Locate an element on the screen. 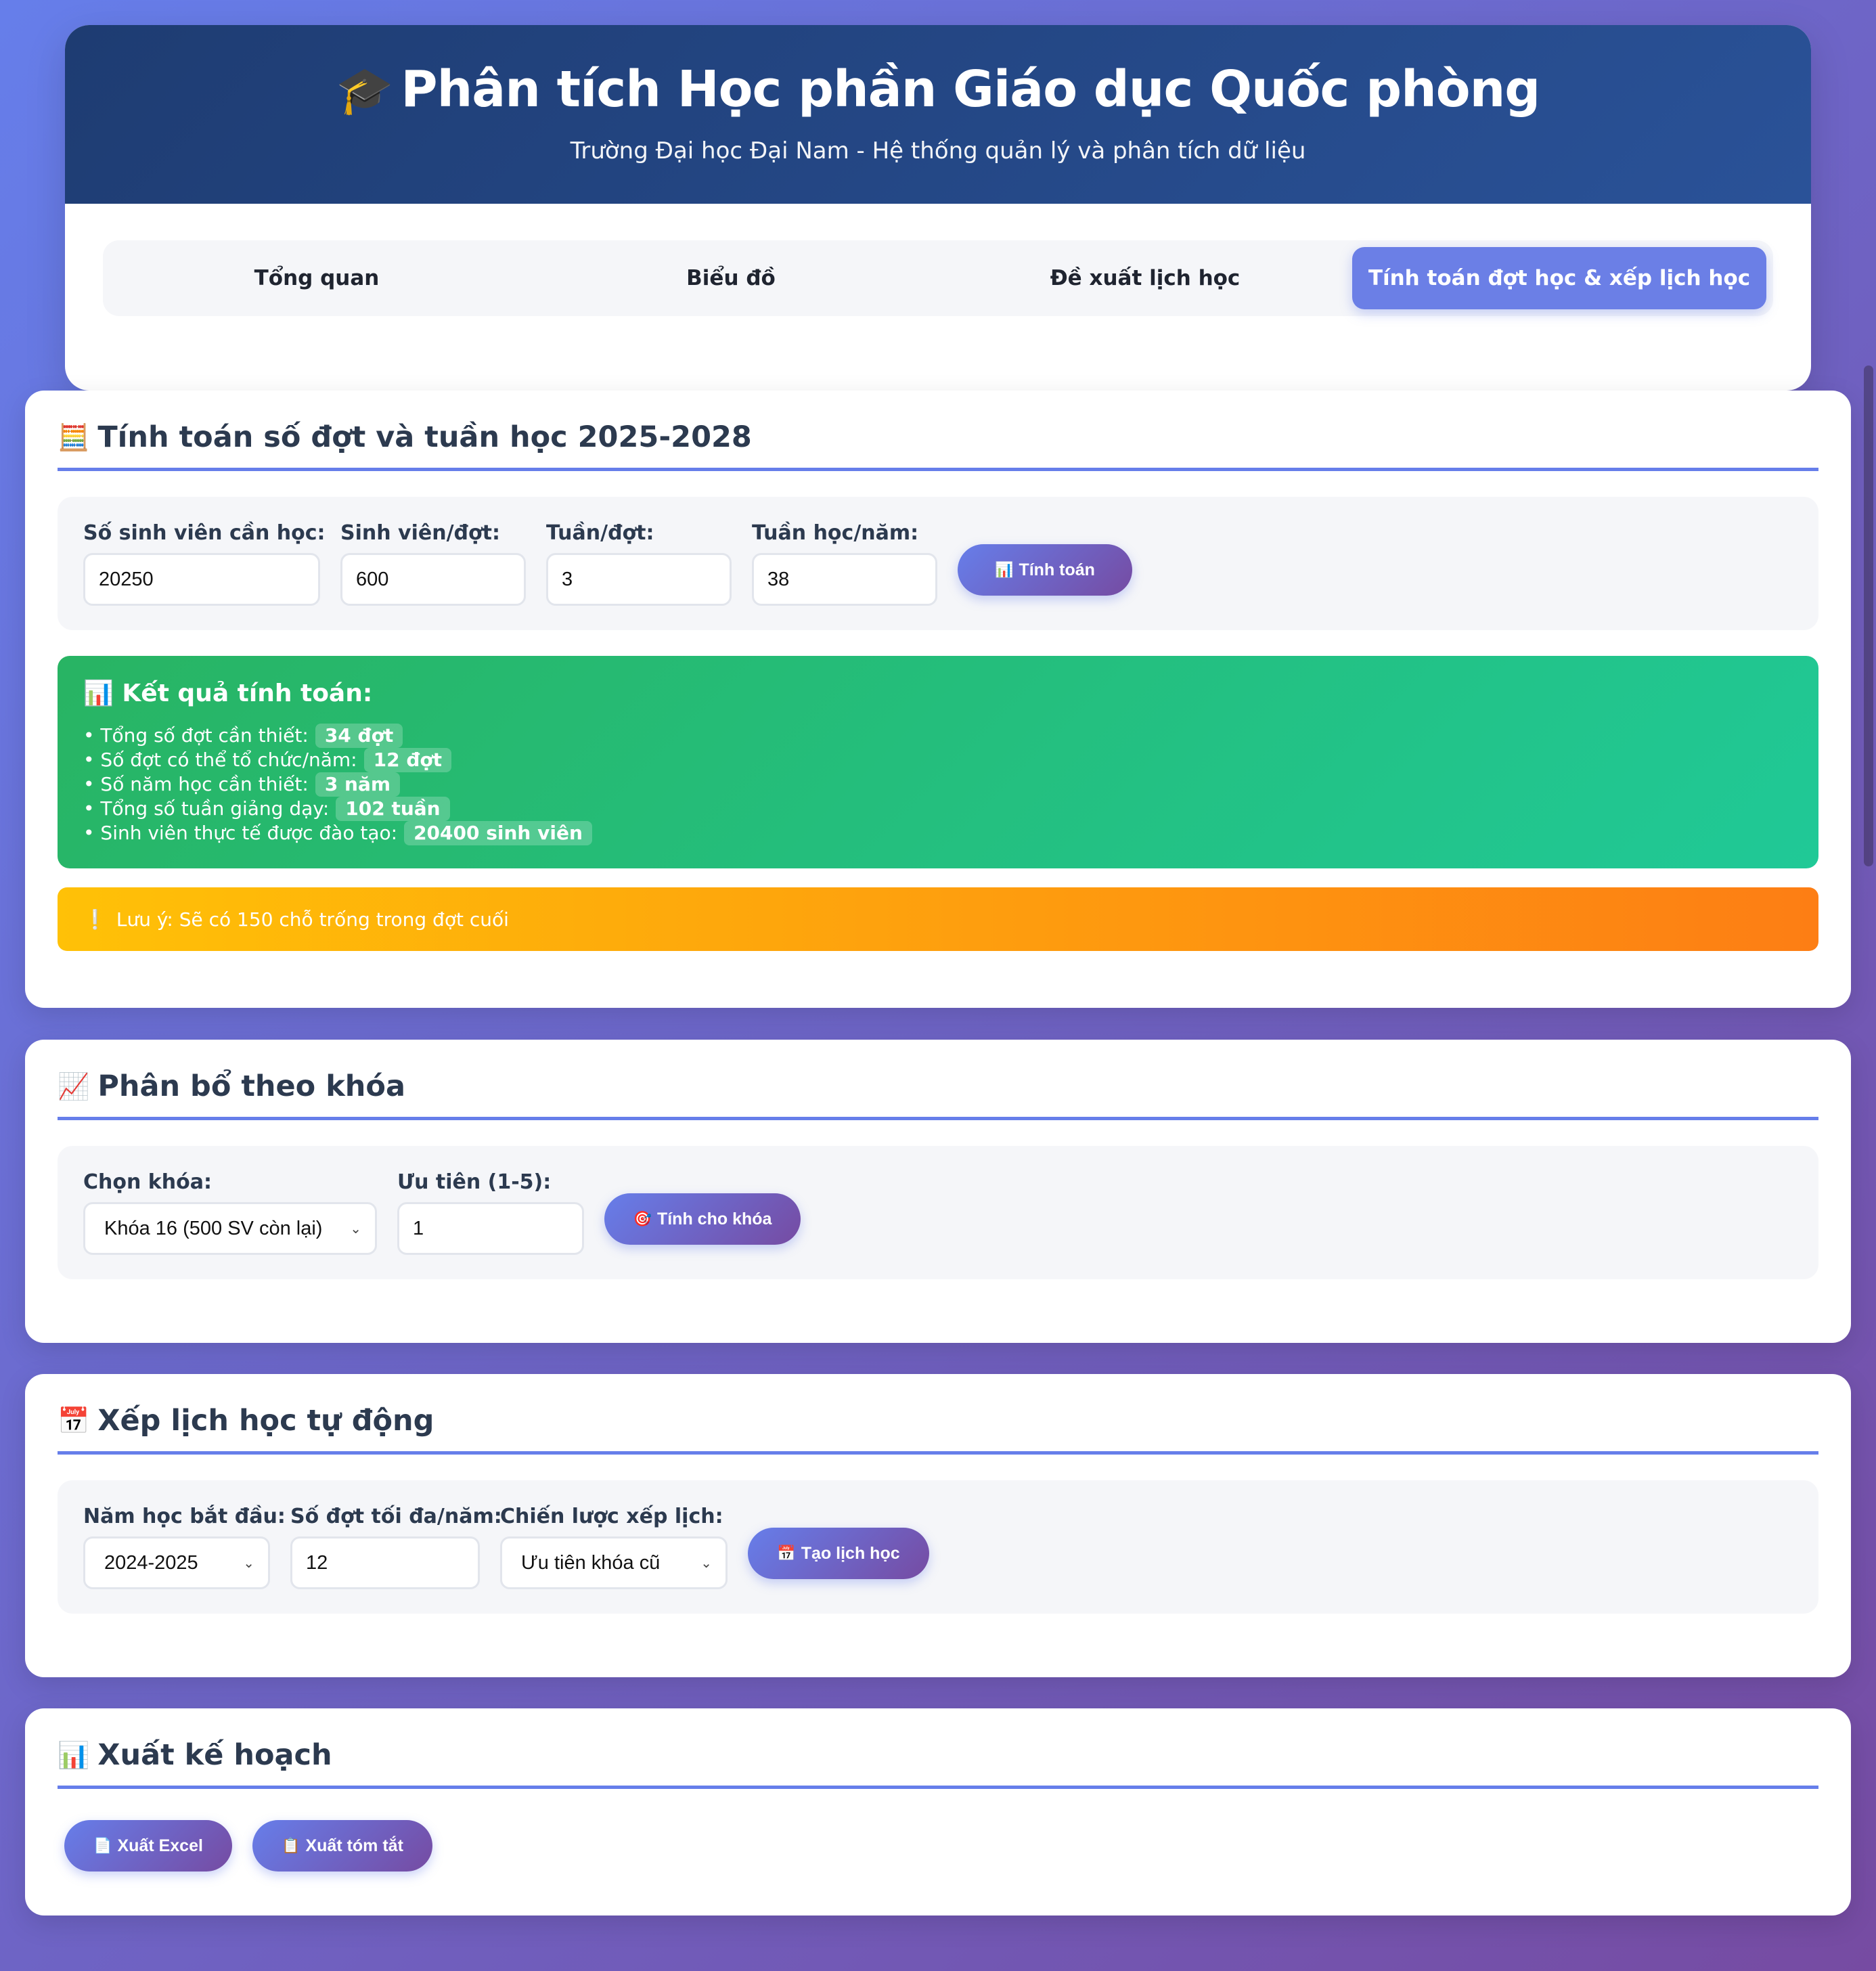  target-icon: 🎯 is located at coordinates (643, 1218).